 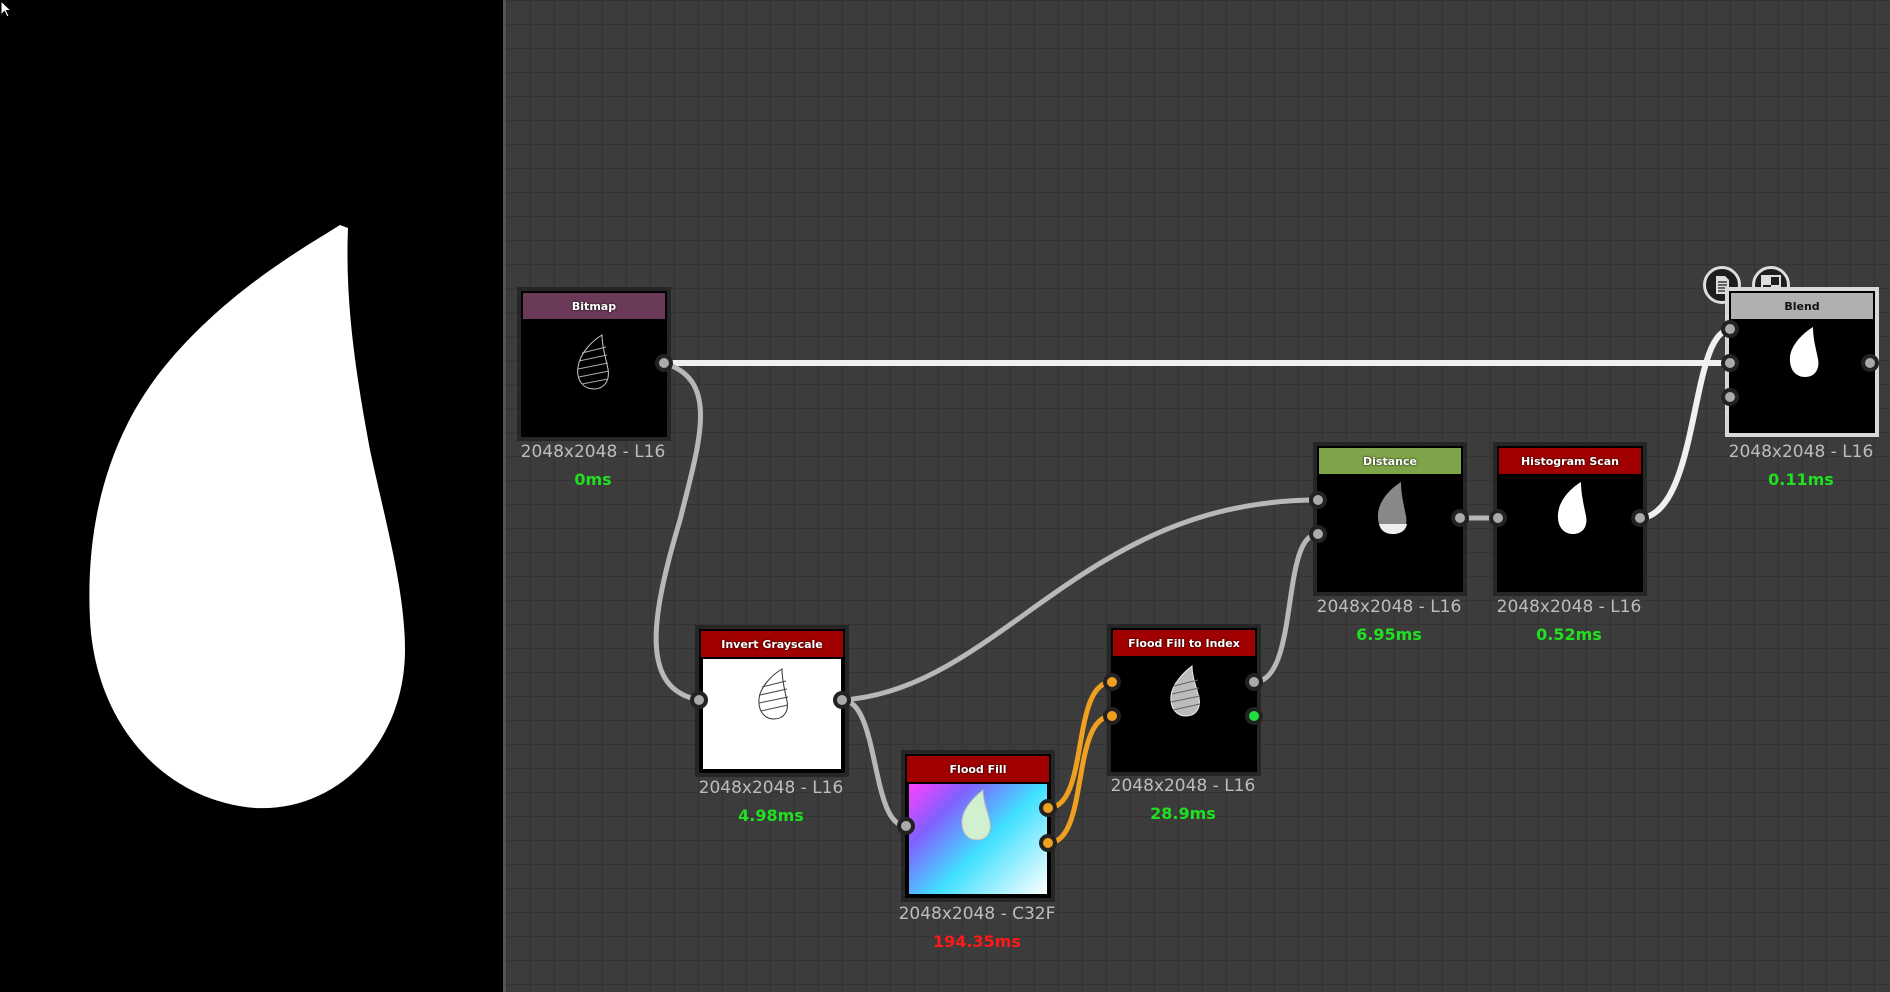 What do you see at coordinates (593, 479) in the screenshot?
I see `node-timing: 0ms` at bounding box center [593, 479].